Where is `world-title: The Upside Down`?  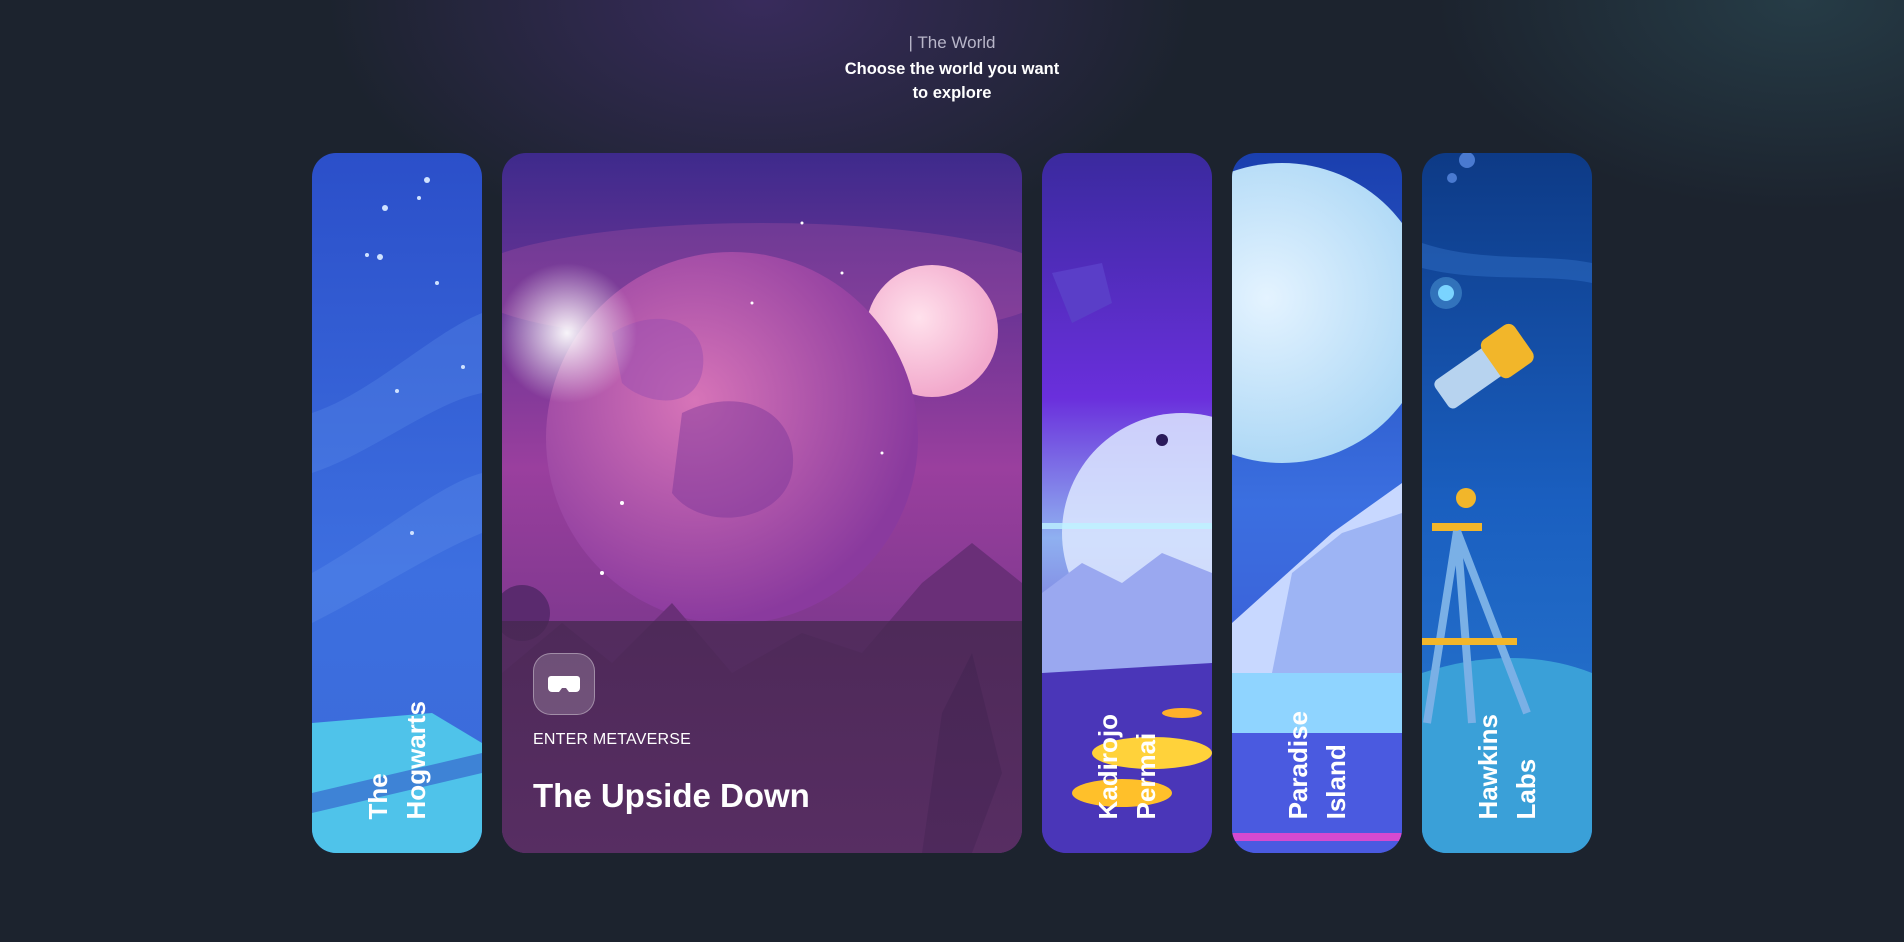
world-title: The Upside Down is located at coordinates (671, 795).